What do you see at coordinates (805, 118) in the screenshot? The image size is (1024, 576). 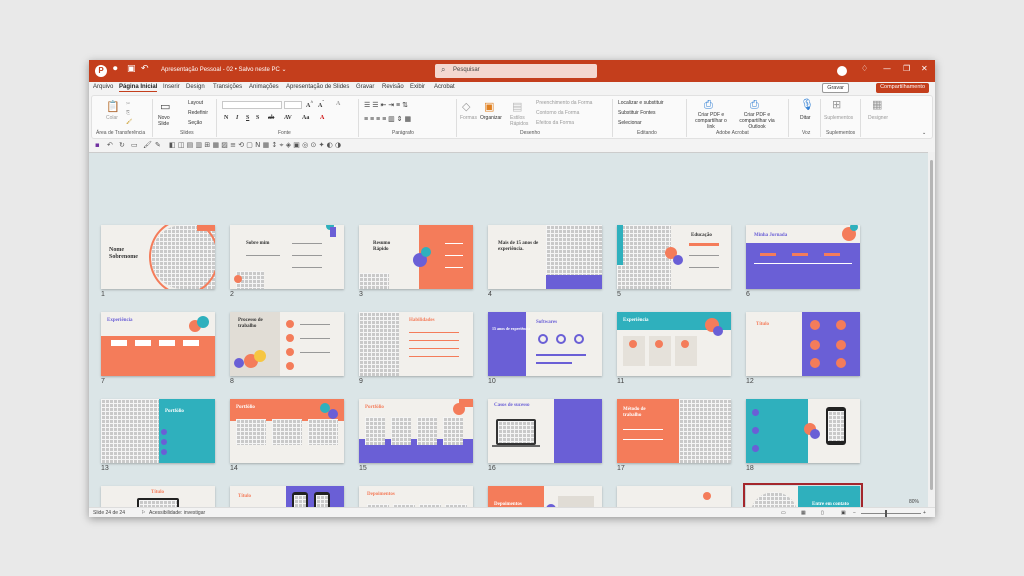 I see `dictate-button: Ditar` at bounding box center [805, 118].